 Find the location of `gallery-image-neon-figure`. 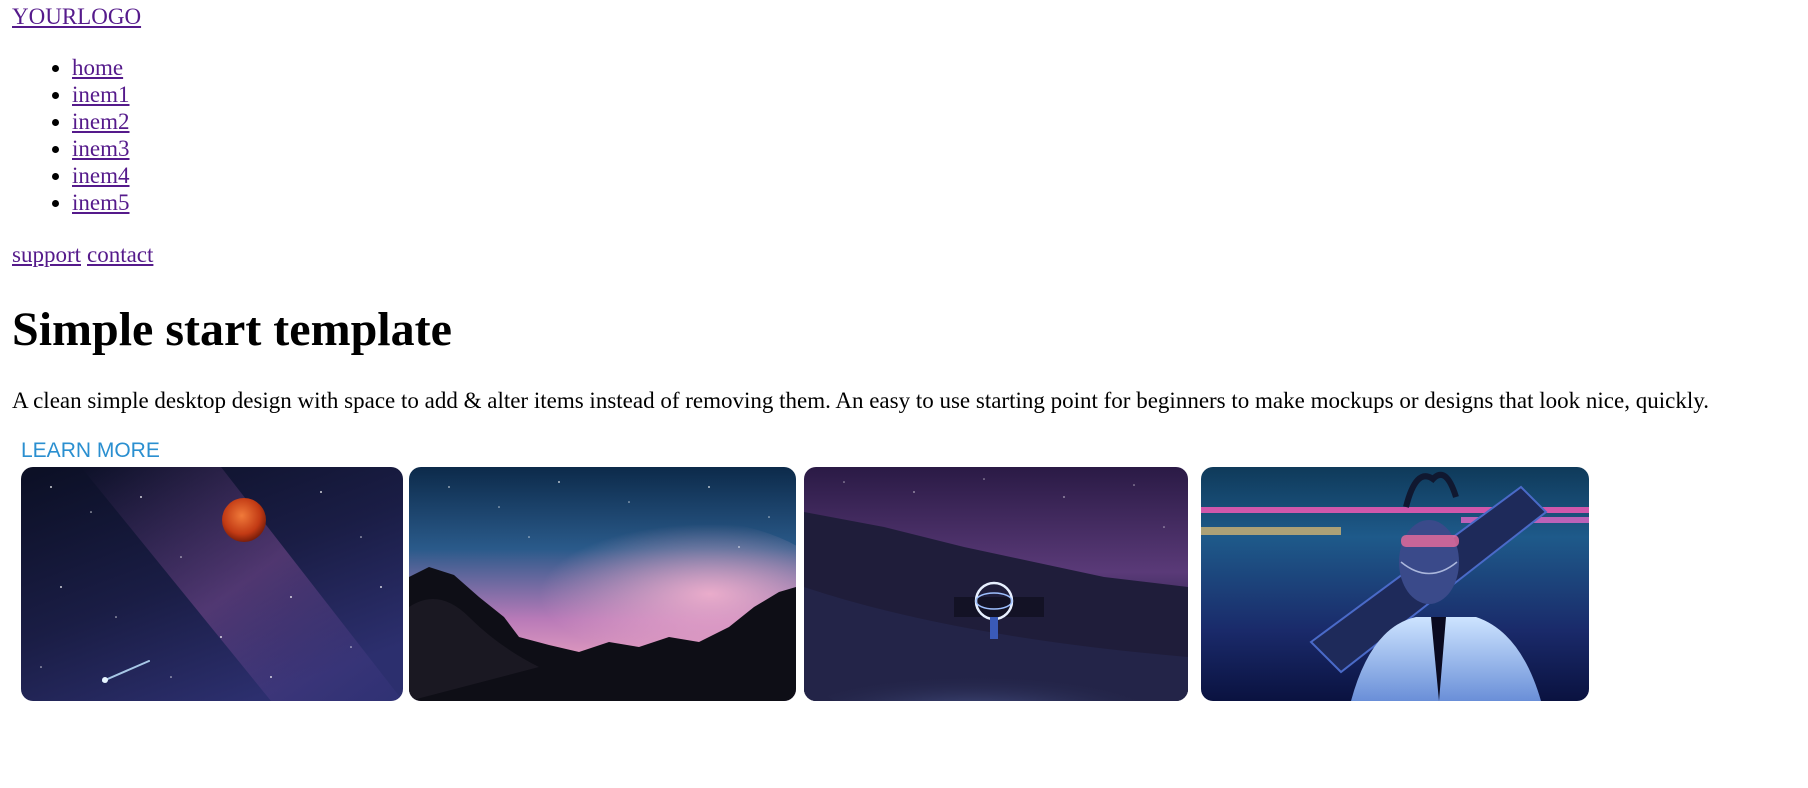

gallery-image-neon-figure is located at coordinates (1395, 584).